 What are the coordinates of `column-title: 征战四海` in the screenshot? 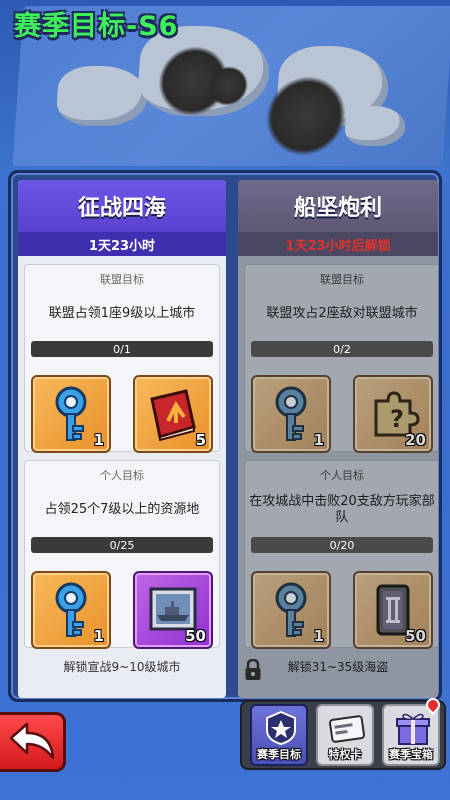 It's located at (122, 206).